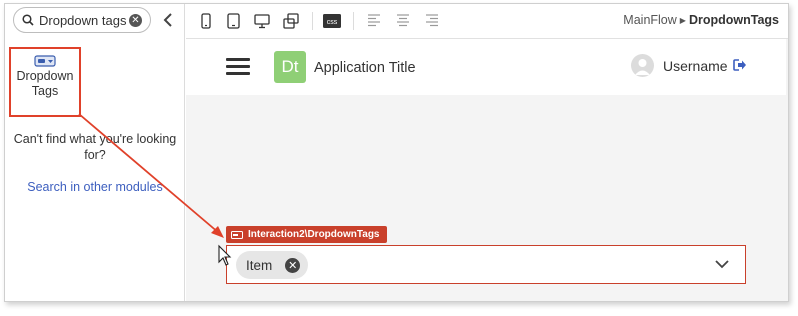 The image size is (798, 316). I want to click on not-found-text: Can't find what you're looking for?, so click(95, 147).